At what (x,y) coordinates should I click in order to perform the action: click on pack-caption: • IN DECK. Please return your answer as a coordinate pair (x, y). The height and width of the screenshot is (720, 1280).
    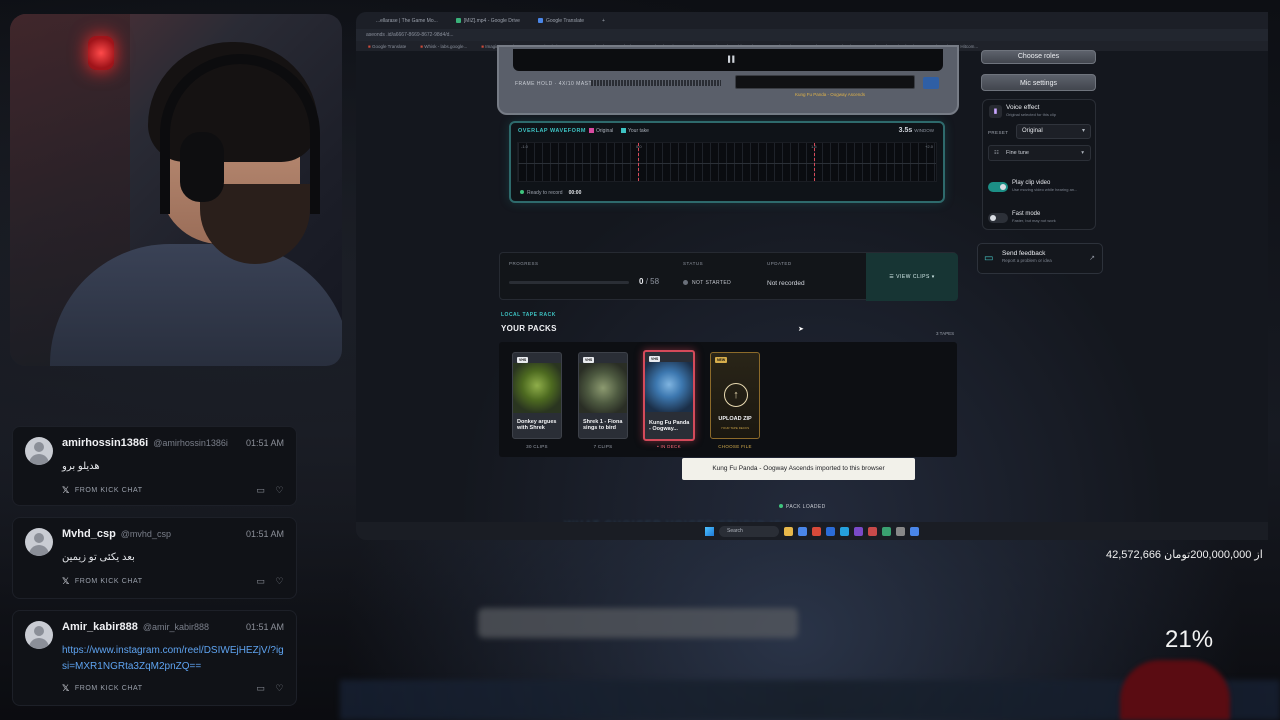
    Looking at the image, I should click on (669, 446).